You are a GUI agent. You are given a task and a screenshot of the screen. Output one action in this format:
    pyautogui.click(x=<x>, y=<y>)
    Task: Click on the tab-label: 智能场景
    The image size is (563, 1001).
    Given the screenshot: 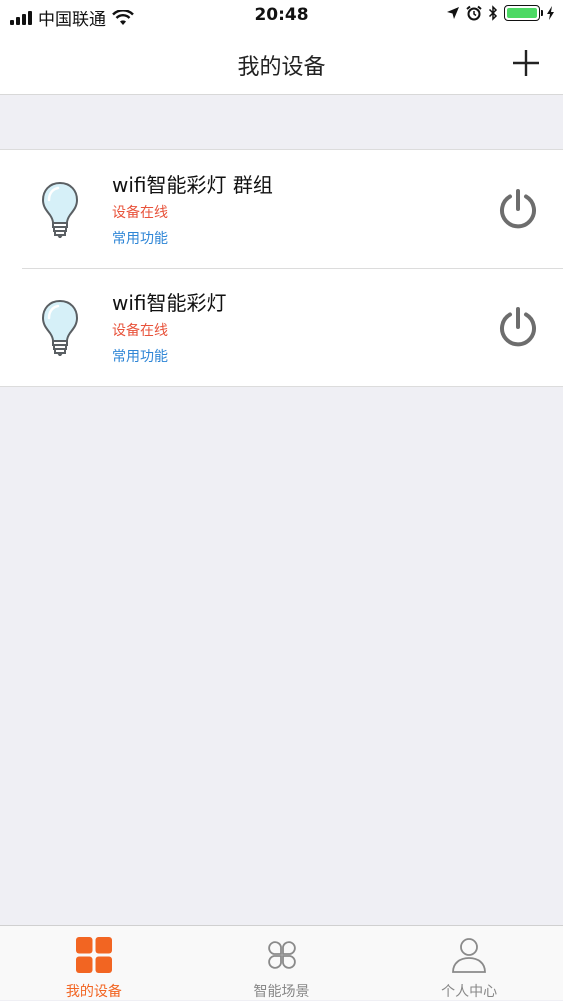 What is the action you would take?
    pyautogui.click(x=281, y=992)
    